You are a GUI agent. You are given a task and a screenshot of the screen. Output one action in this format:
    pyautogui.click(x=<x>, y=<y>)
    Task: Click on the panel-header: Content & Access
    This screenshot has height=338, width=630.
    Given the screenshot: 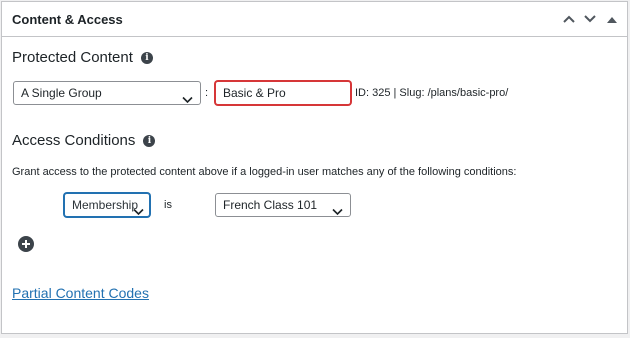 What is the action you would take?
    pyautogui.click(x=314, y=19)
    